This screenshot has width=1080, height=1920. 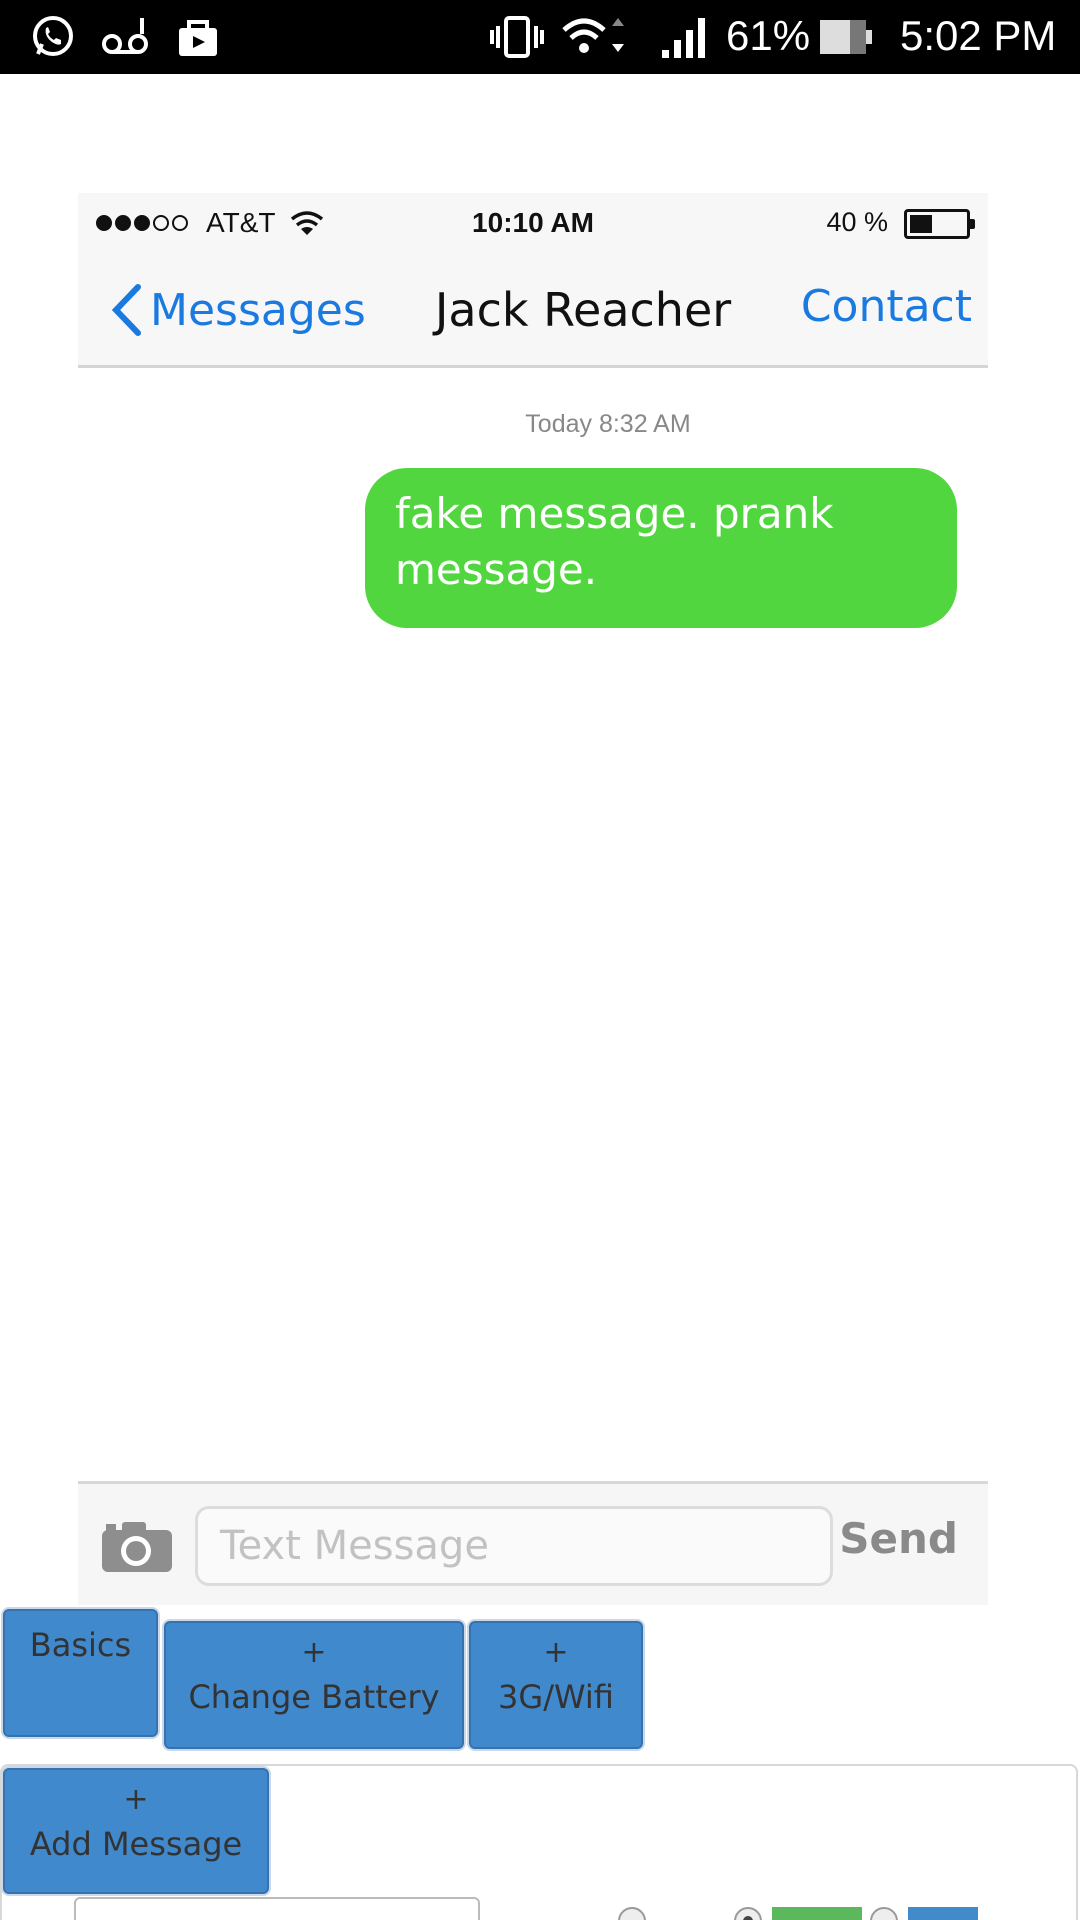 What do you see at coordinates (556, 1697) in the screenshot?
I see `tab-label: 3G/Wifi` at bounding box center [556, 1697].